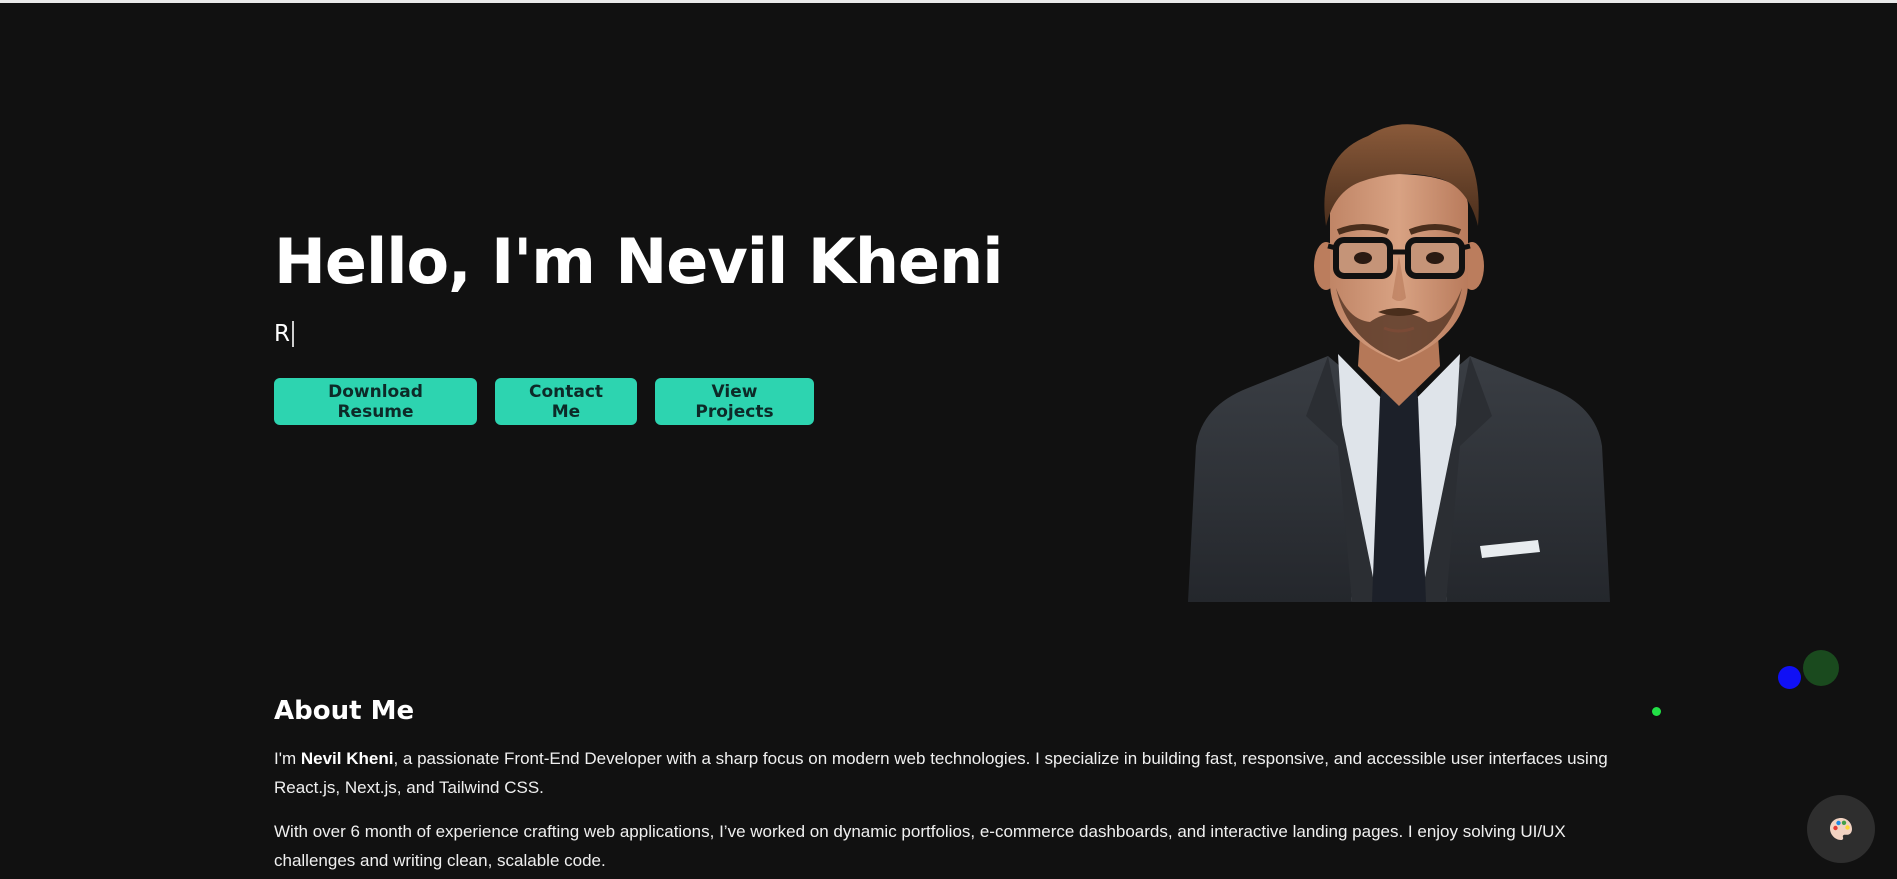 The image size is (1897, 879). I want to click on typing-caret, so click(292, 334).